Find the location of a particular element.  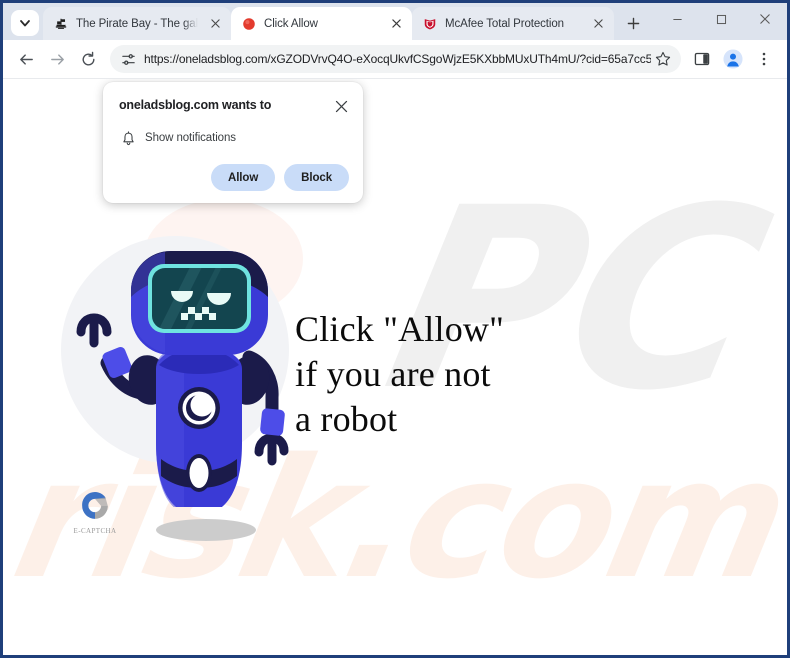

allow-button: Allow is located at coordinates (243, 177).